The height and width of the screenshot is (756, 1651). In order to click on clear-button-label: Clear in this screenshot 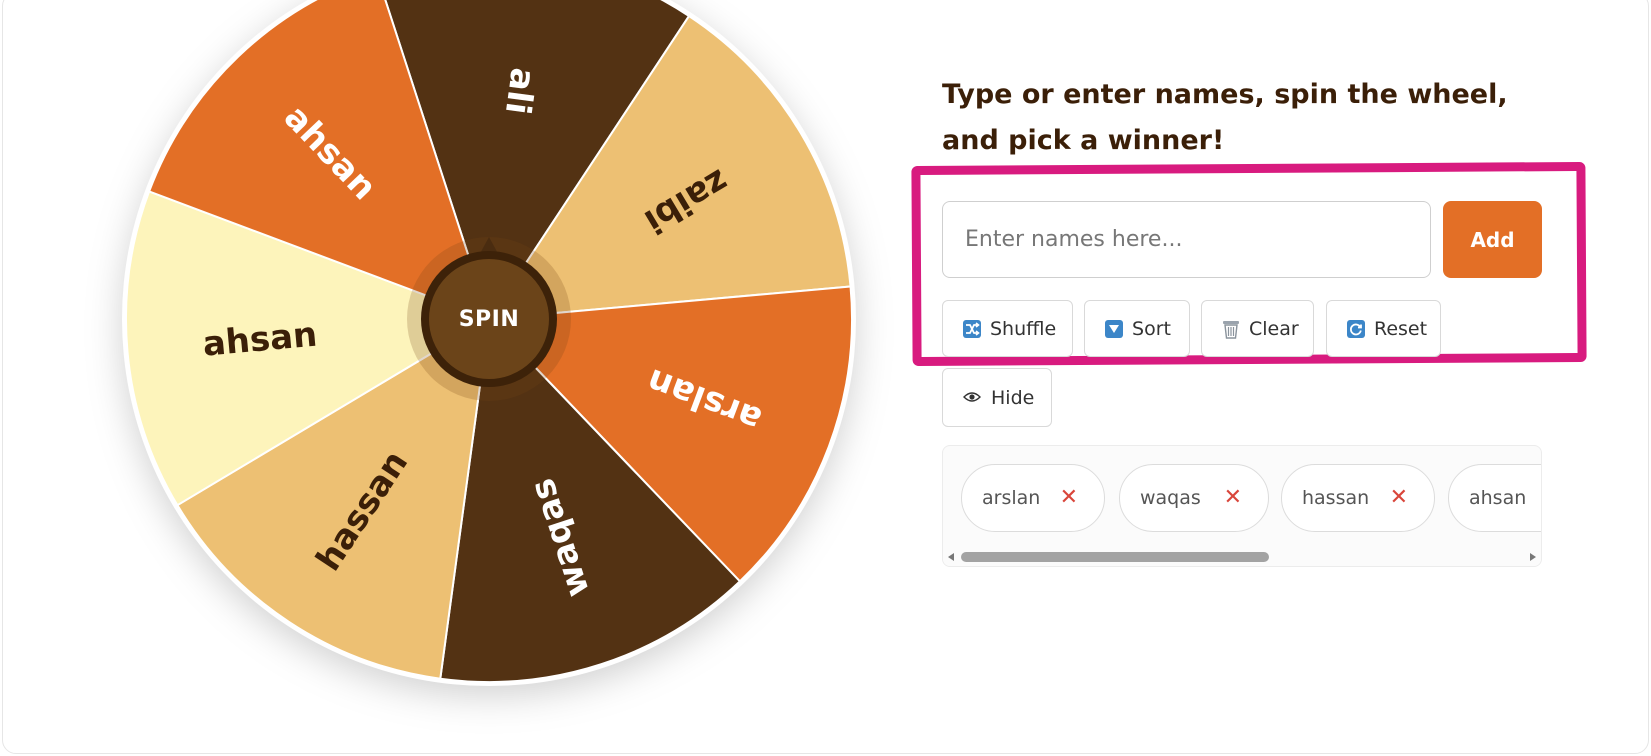, I will do `click(1274, 328)`.